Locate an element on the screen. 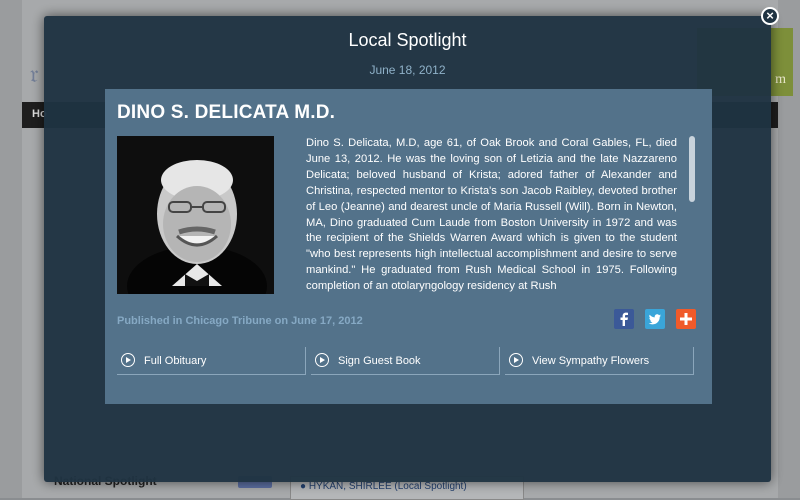 The height and width of the screenshot is (500, 800). full-obituary-button: Full Obituary is located at coordinates (211, 361).